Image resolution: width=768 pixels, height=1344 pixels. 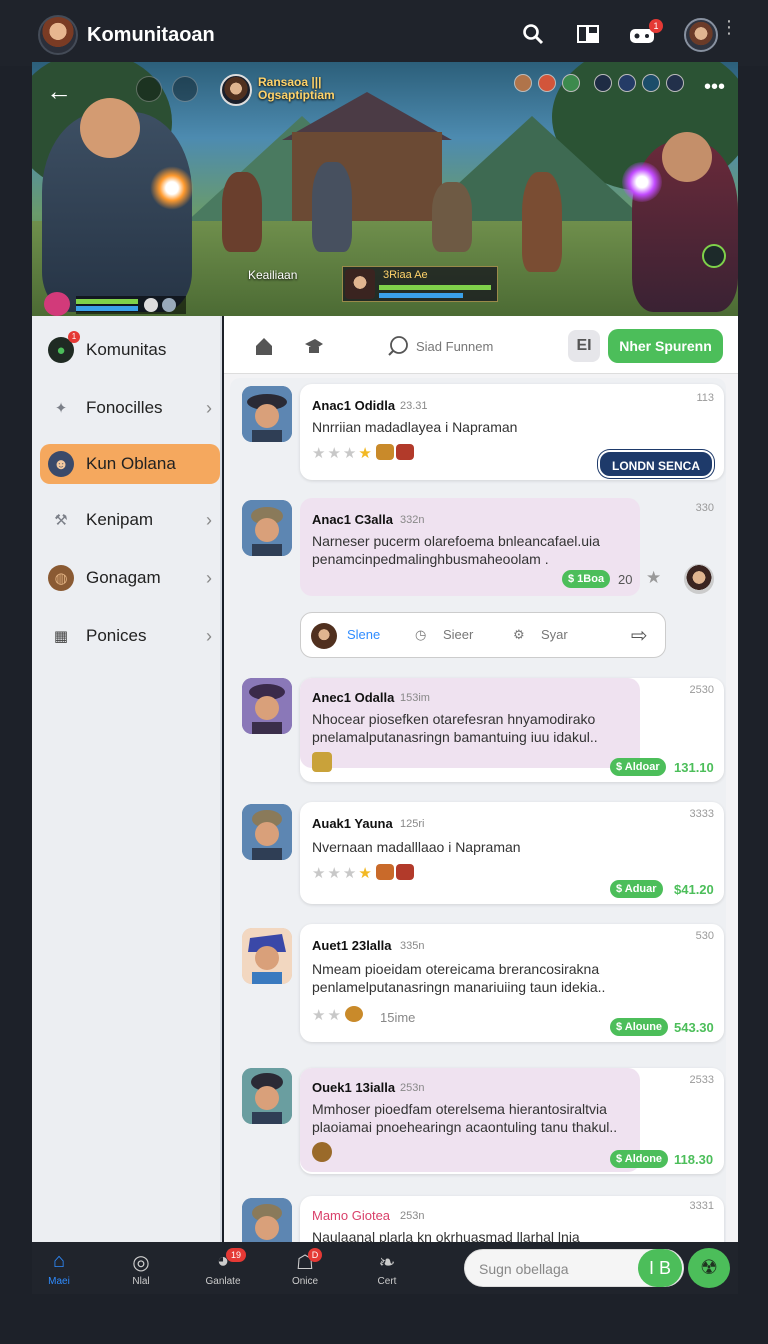 I want to click on price-pill: $ Aduar, so click(x=636, y=889).